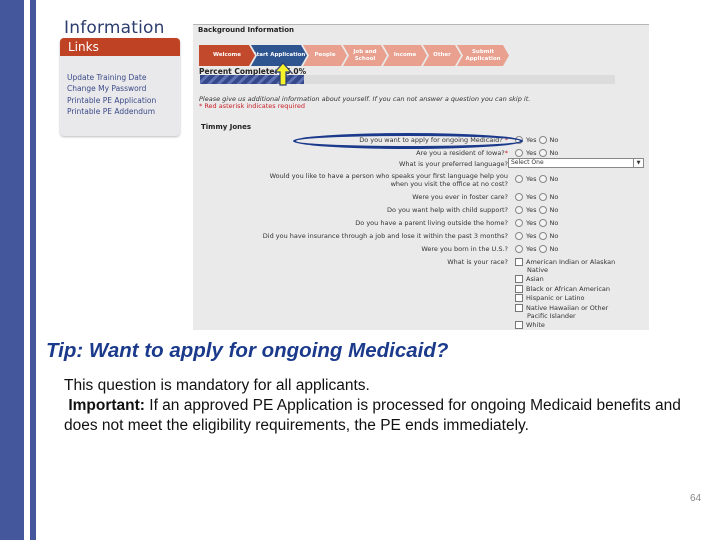  Describe the element at coordinates (365, 55) in the screenshot. I see `step-job-and-school: Job and School` at that location.